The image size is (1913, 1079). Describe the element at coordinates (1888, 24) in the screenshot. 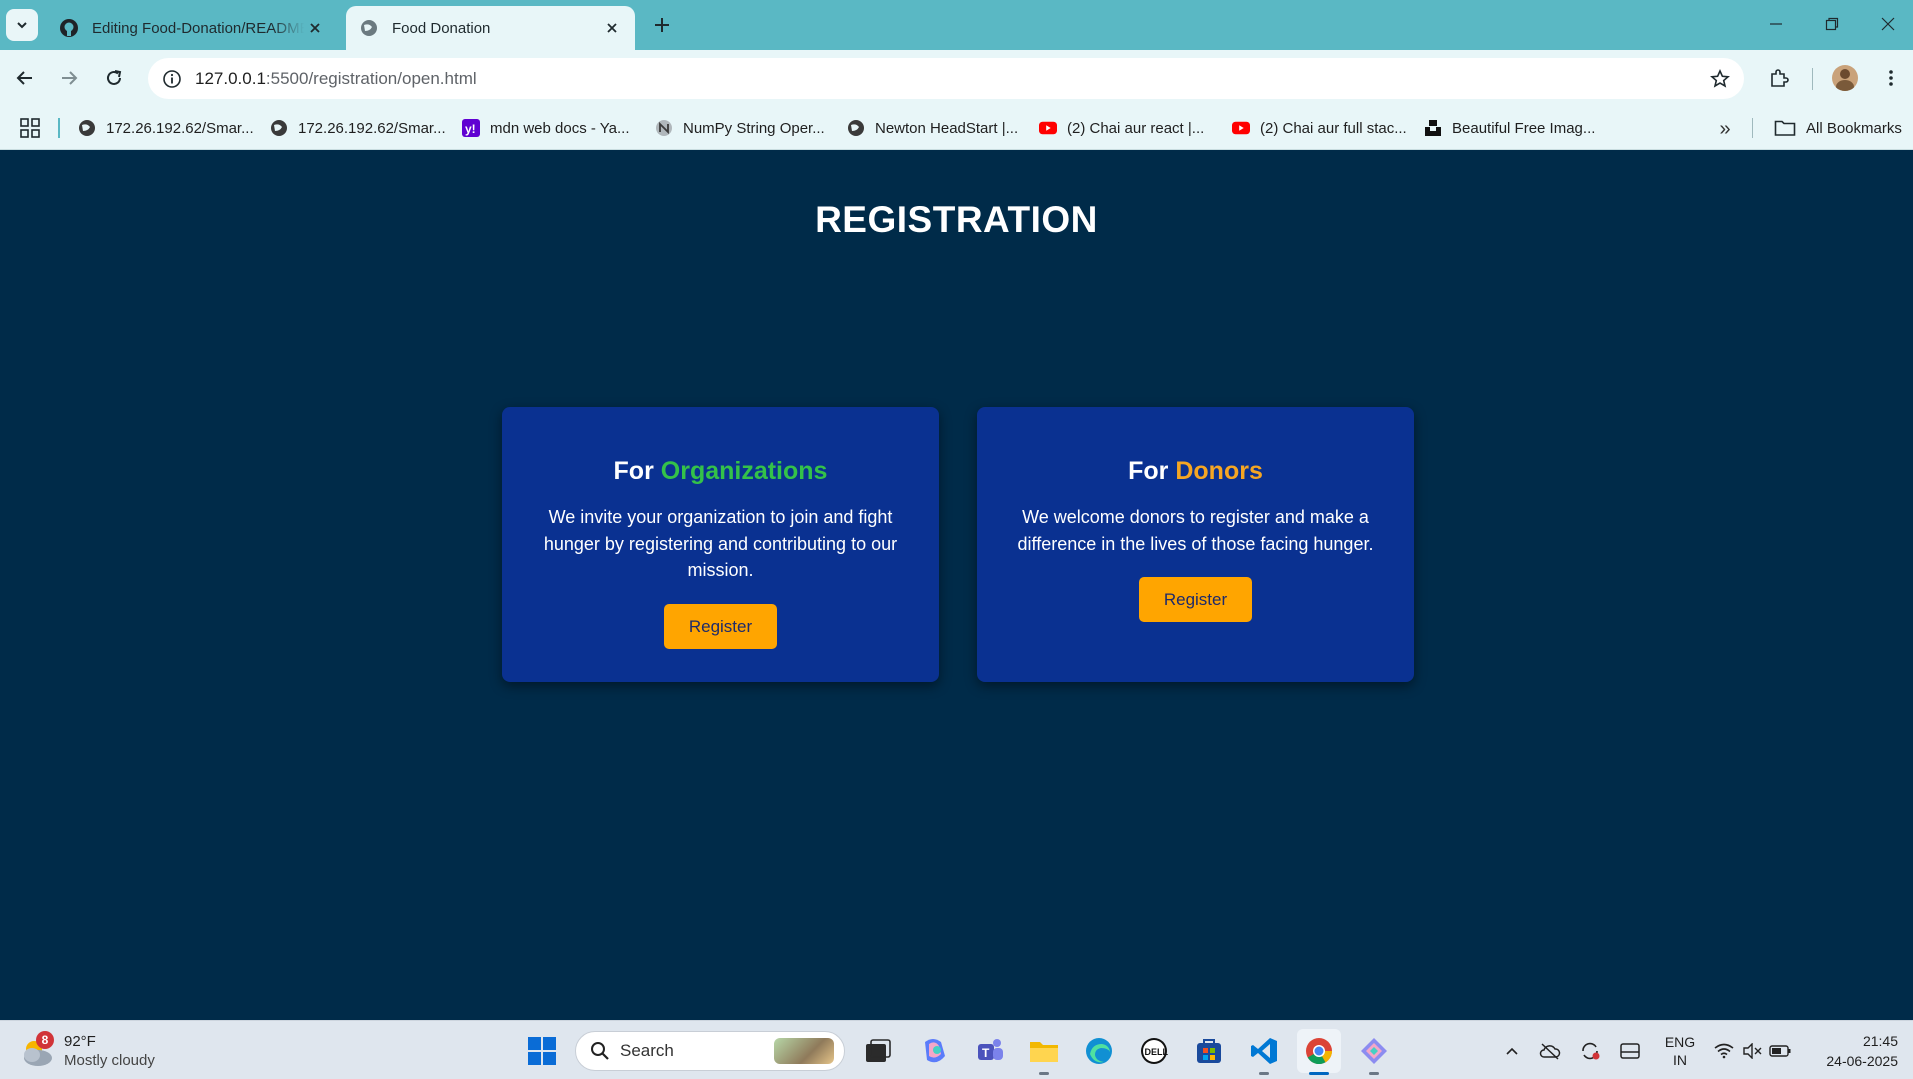

I see `close-window-button` at that location.